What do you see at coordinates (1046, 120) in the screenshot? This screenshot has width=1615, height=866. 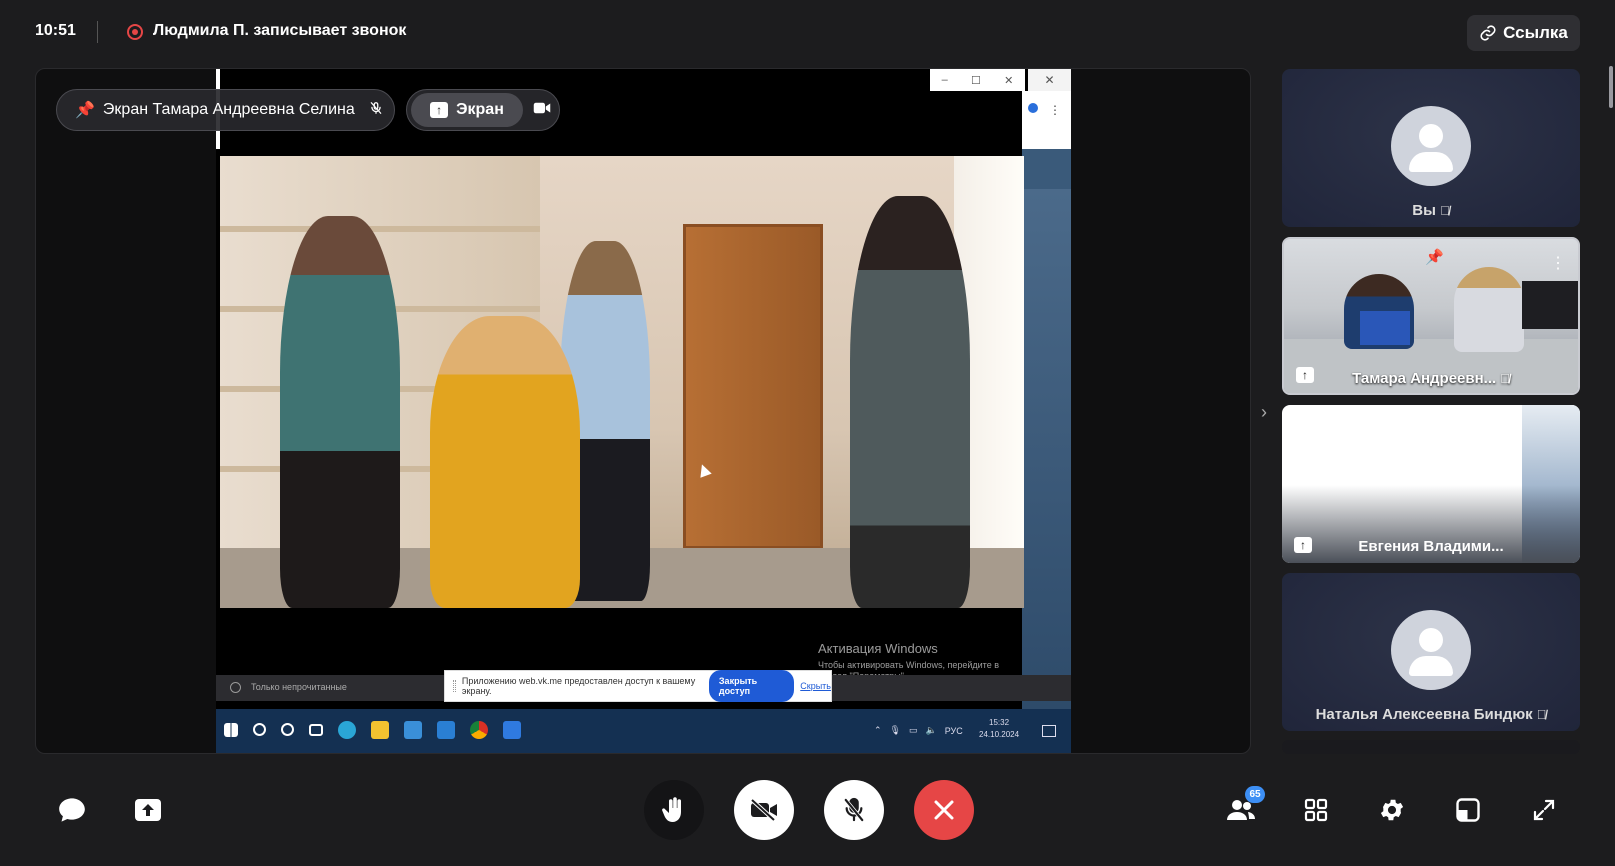 I see `browser-sidebar: ⋮` at bounding box center [1046, 120].